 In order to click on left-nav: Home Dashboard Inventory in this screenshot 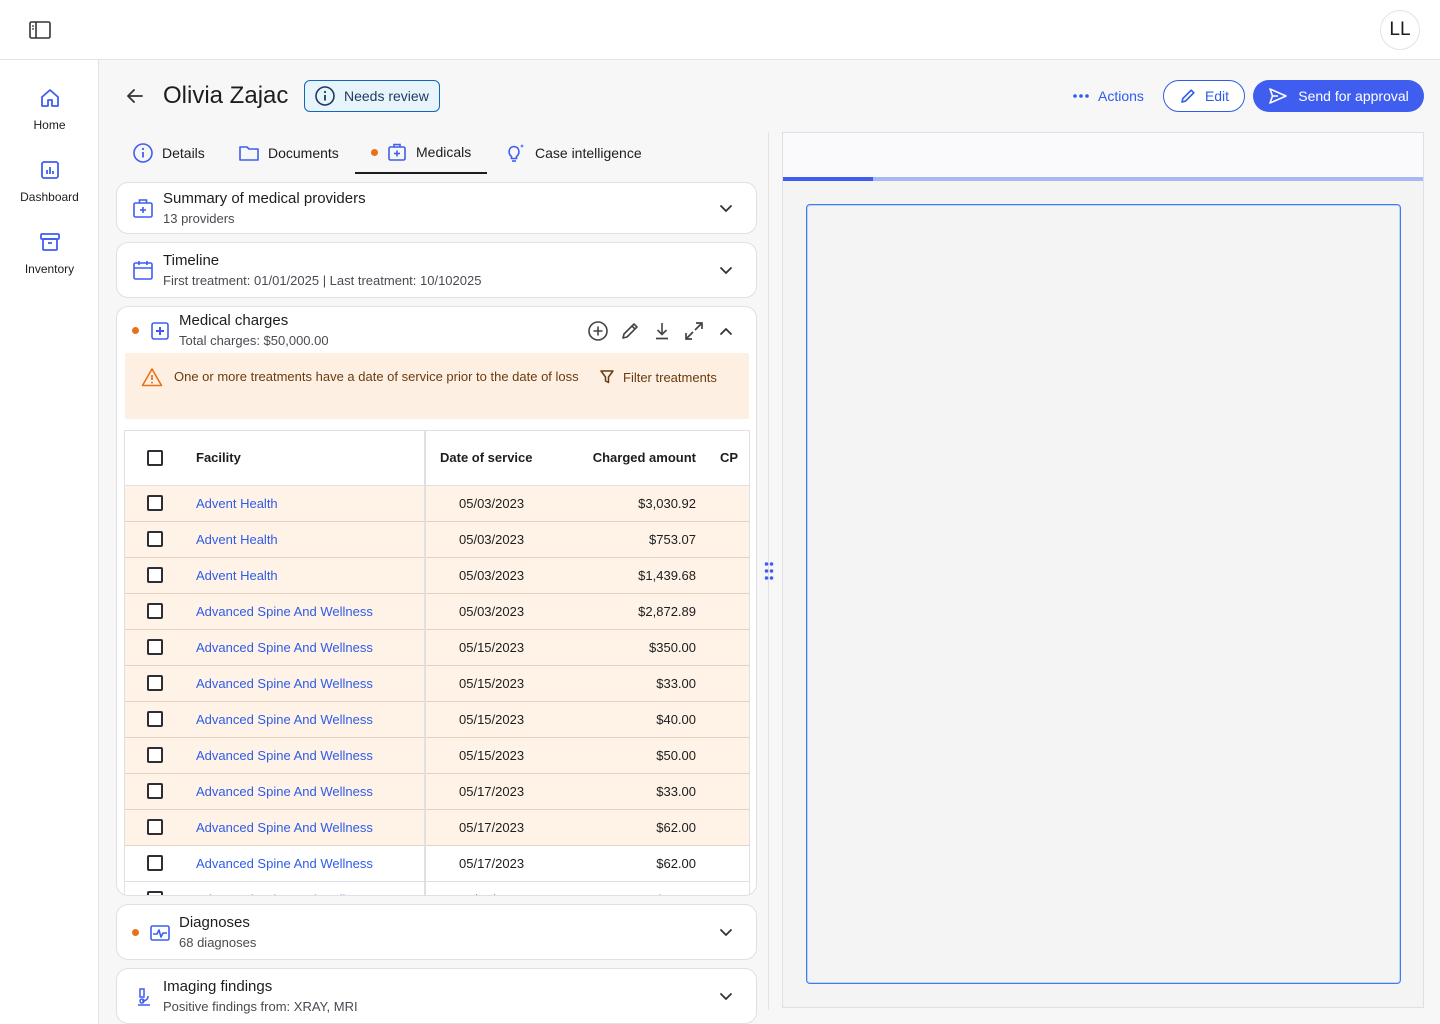, I will do `click(49, 542)`.